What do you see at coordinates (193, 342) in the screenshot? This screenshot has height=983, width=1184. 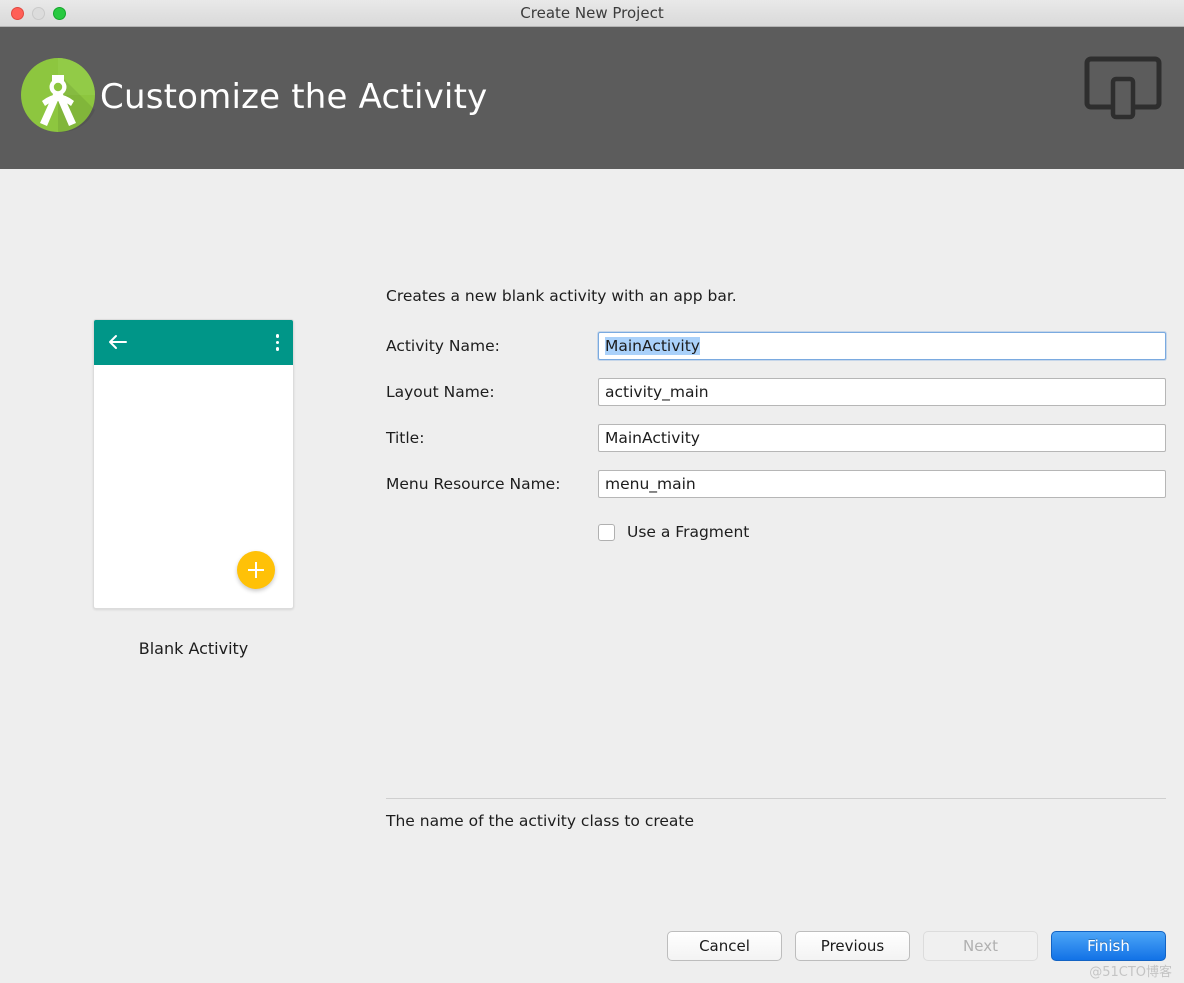 I see `preview-app-bar` at bounding box center [193, 342].